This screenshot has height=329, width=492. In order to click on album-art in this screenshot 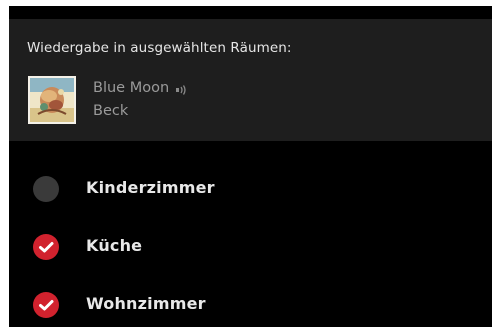, I will do `click(52, 100)`.